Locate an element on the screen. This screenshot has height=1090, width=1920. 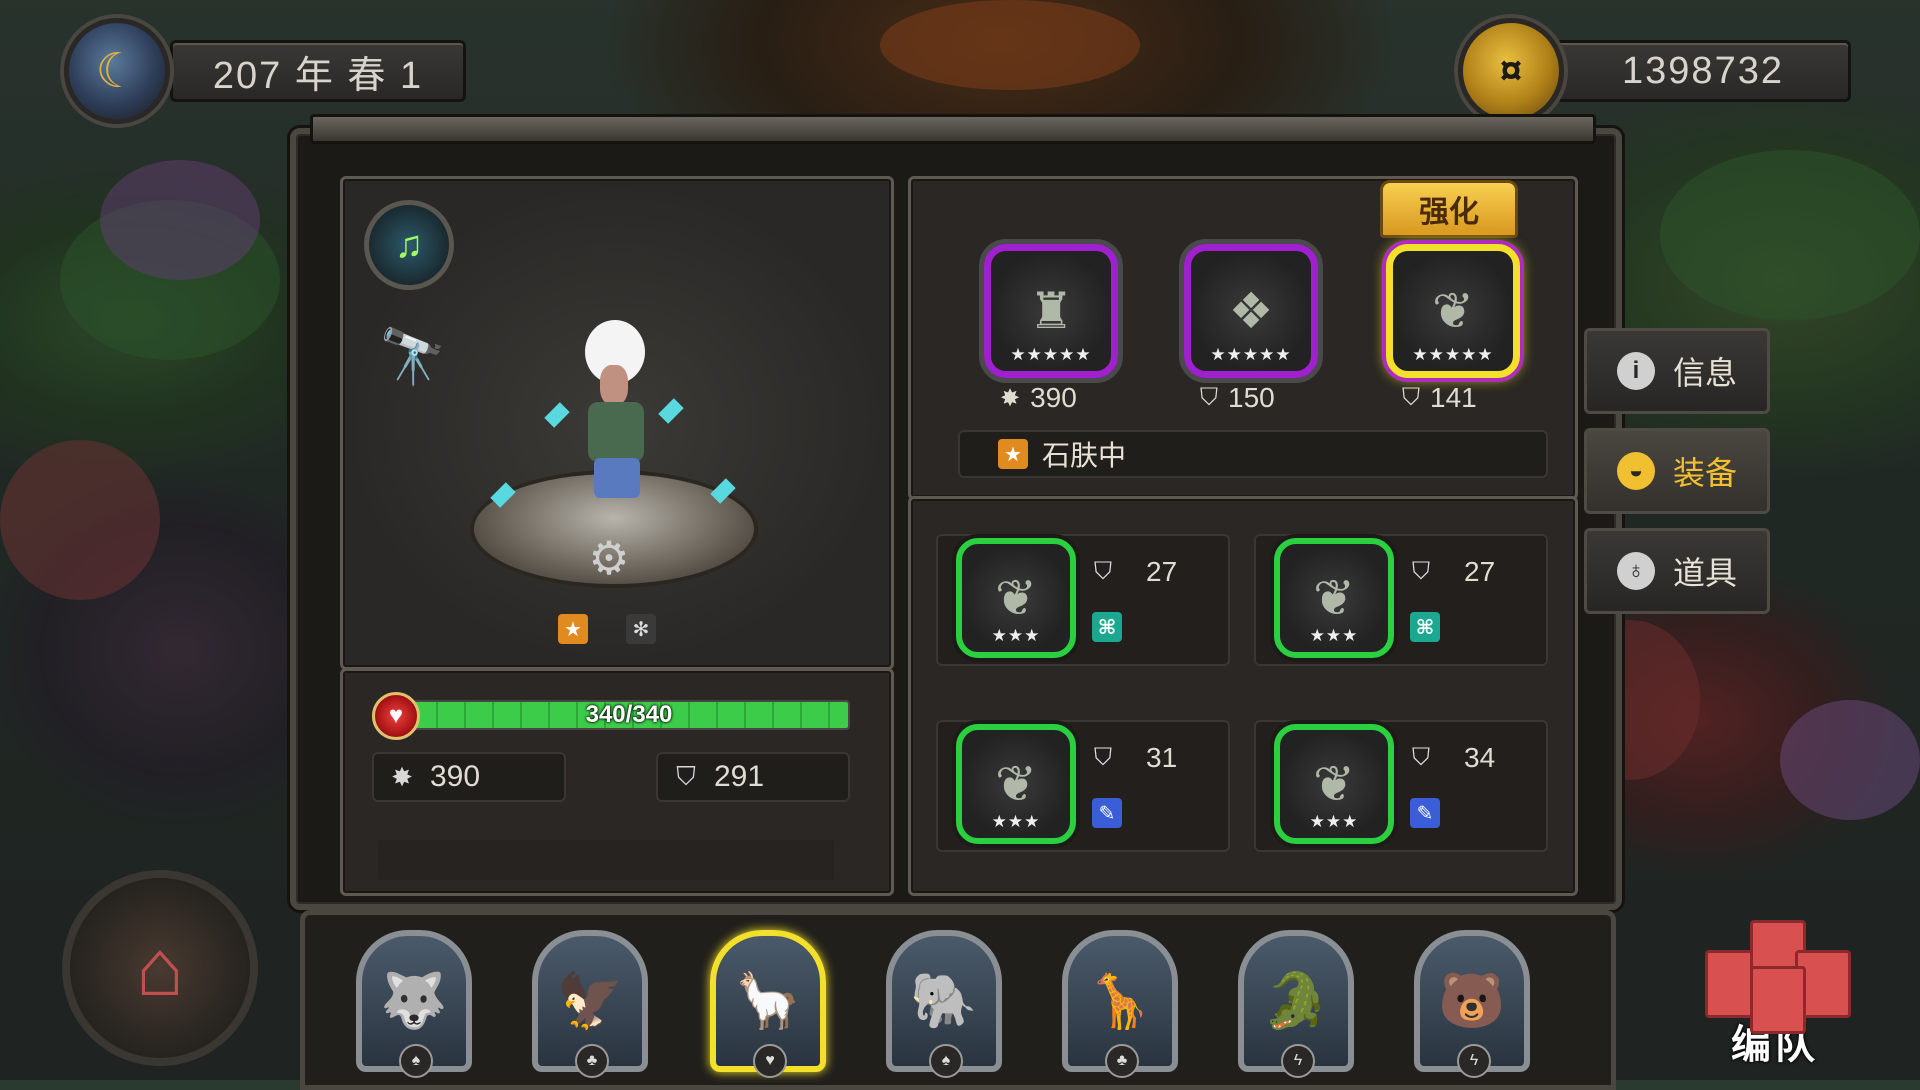
music-note-icon: ♫ is located at coordinates (409, 244).